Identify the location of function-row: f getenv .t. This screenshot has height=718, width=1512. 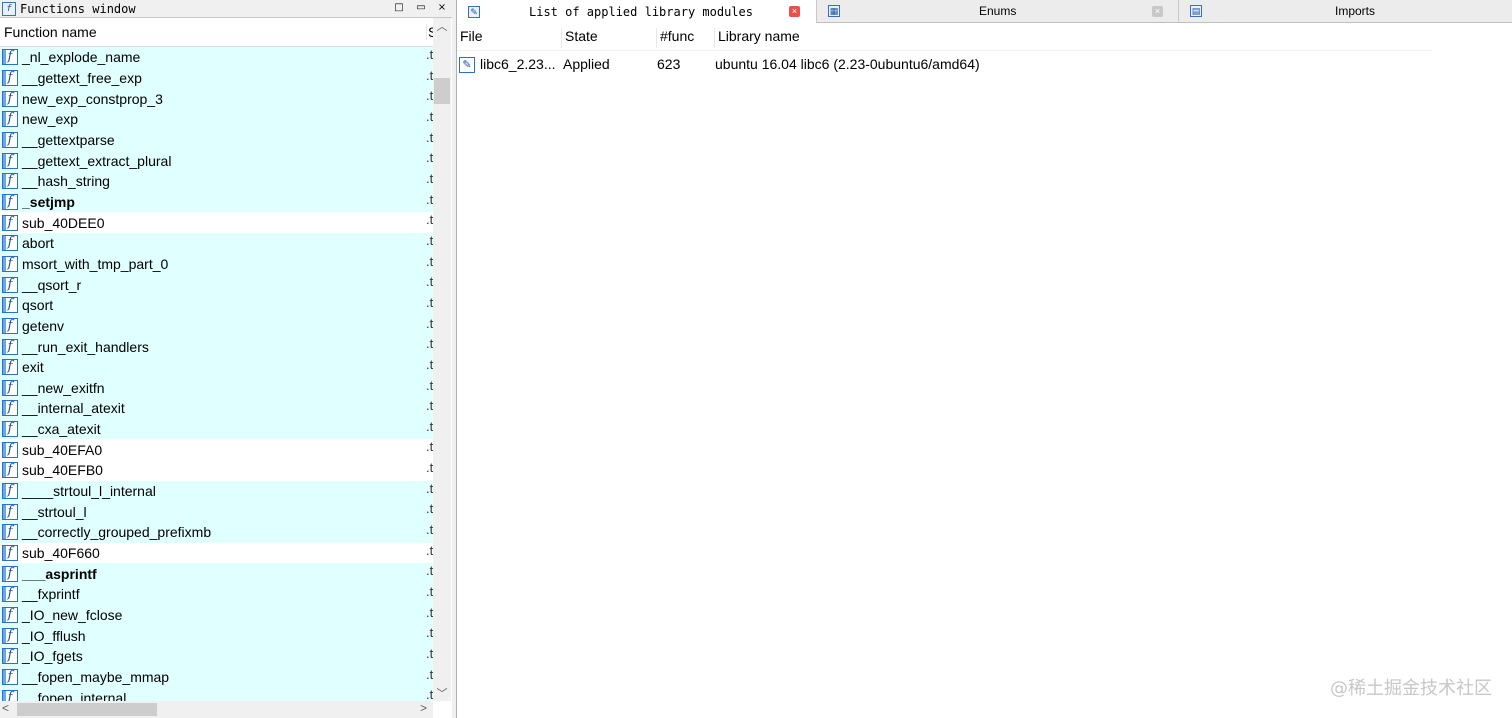
(216, 326).